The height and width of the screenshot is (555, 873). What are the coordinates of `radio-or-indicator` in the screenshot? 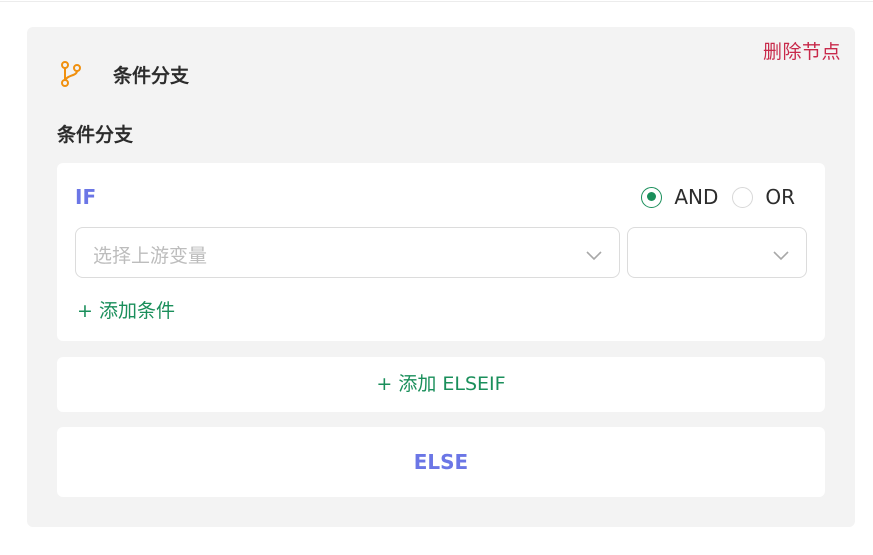 It's located at (743, 197).